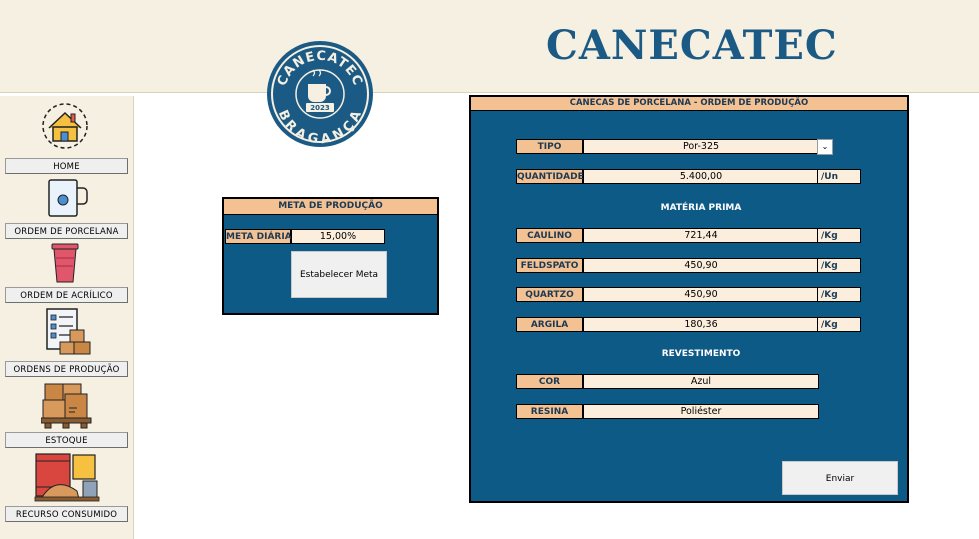 The image size is (979, 539). What do you see at coordinates (66, 295) in the screenshot?
I see `sidebar-item-ordem-de-acrilico: ORDEM DE ACRÍLICO` at bounding box center [66, 295].